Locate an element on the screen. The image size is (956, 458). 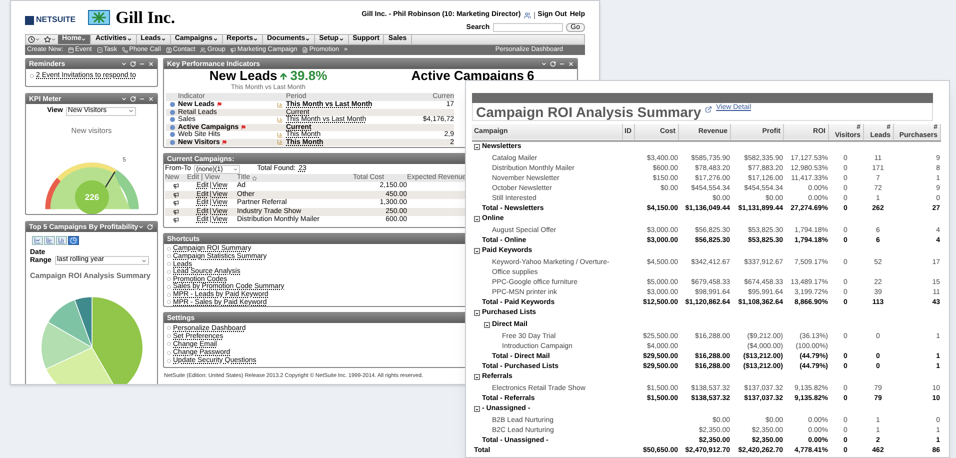
kpi-value: 6 is located at coordinates (530, 76).